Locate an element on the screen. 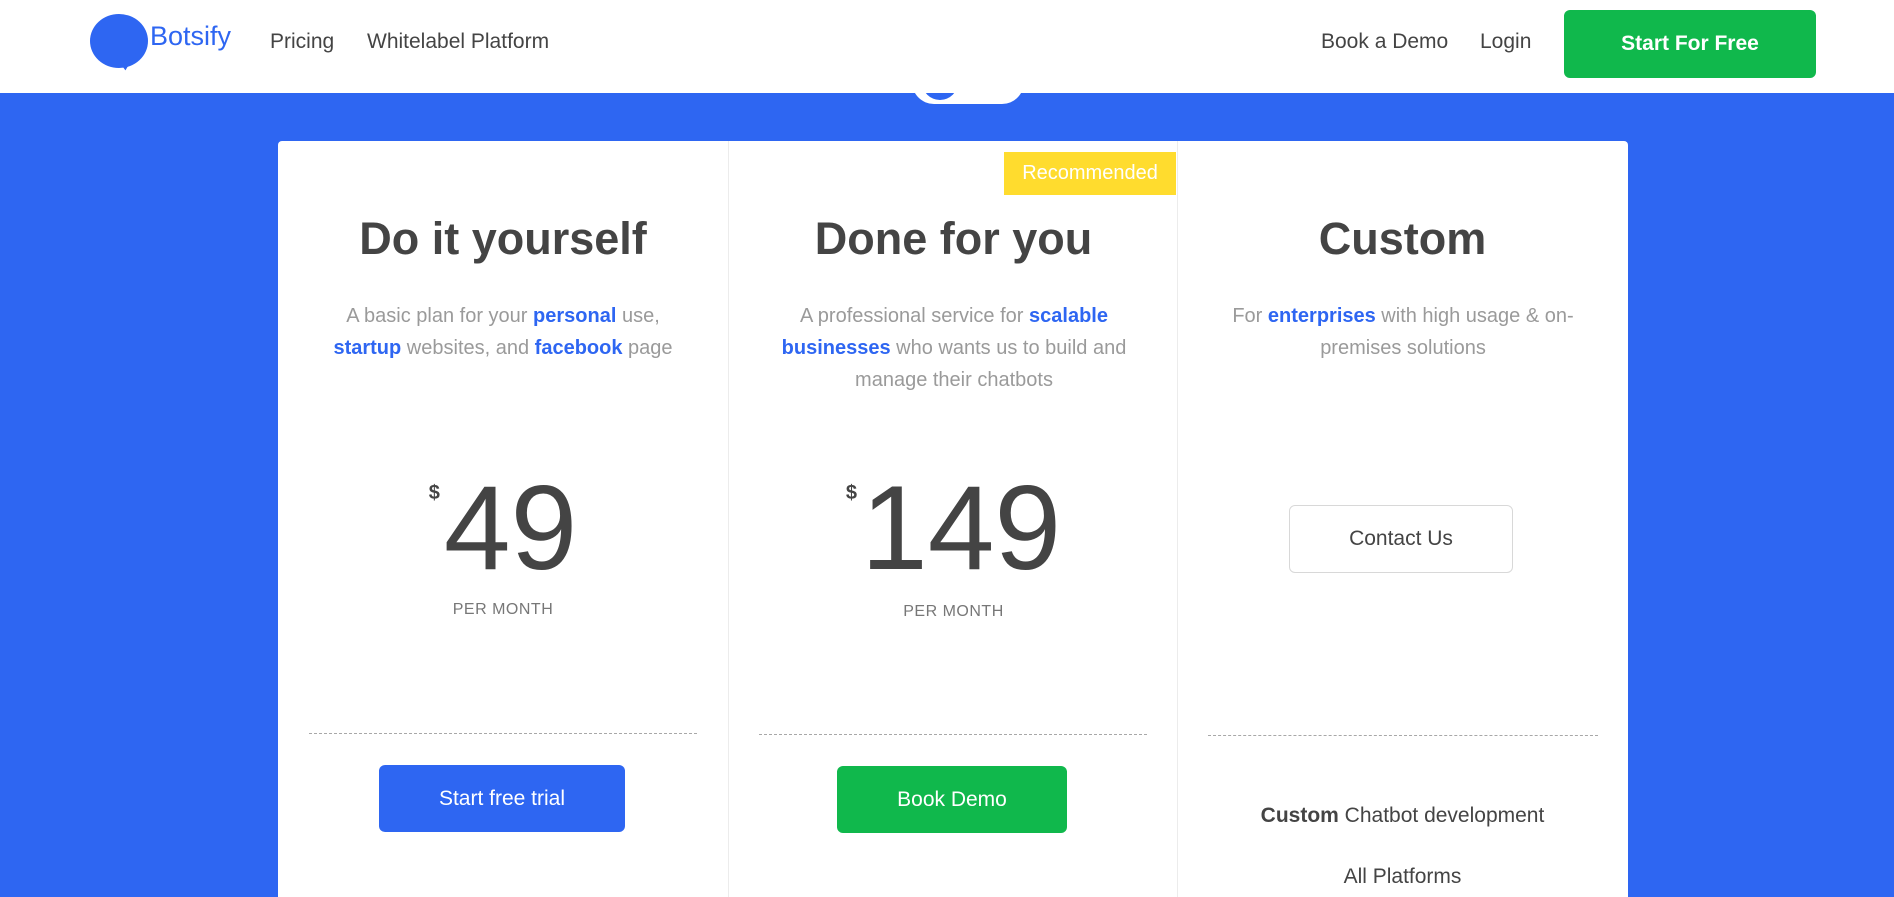  book-demo-button: Book Demo is located at coordinates (952, 799).